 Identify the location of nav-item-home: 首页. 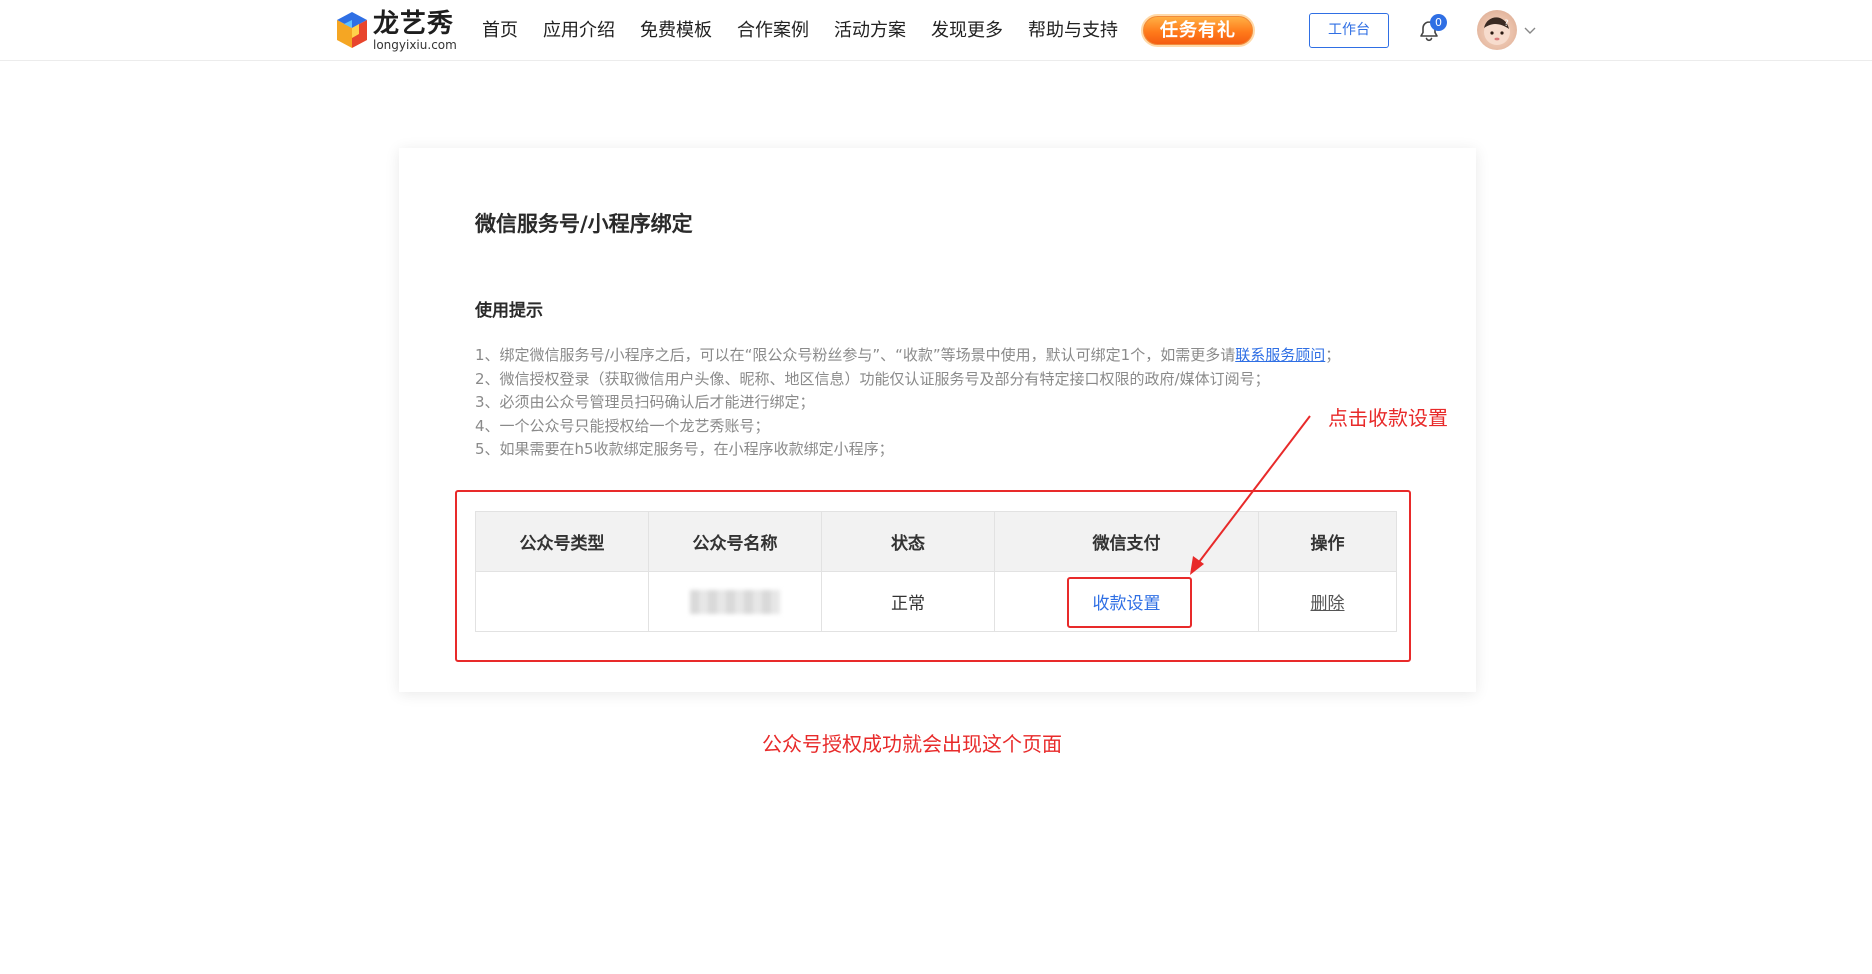
(500, 30).